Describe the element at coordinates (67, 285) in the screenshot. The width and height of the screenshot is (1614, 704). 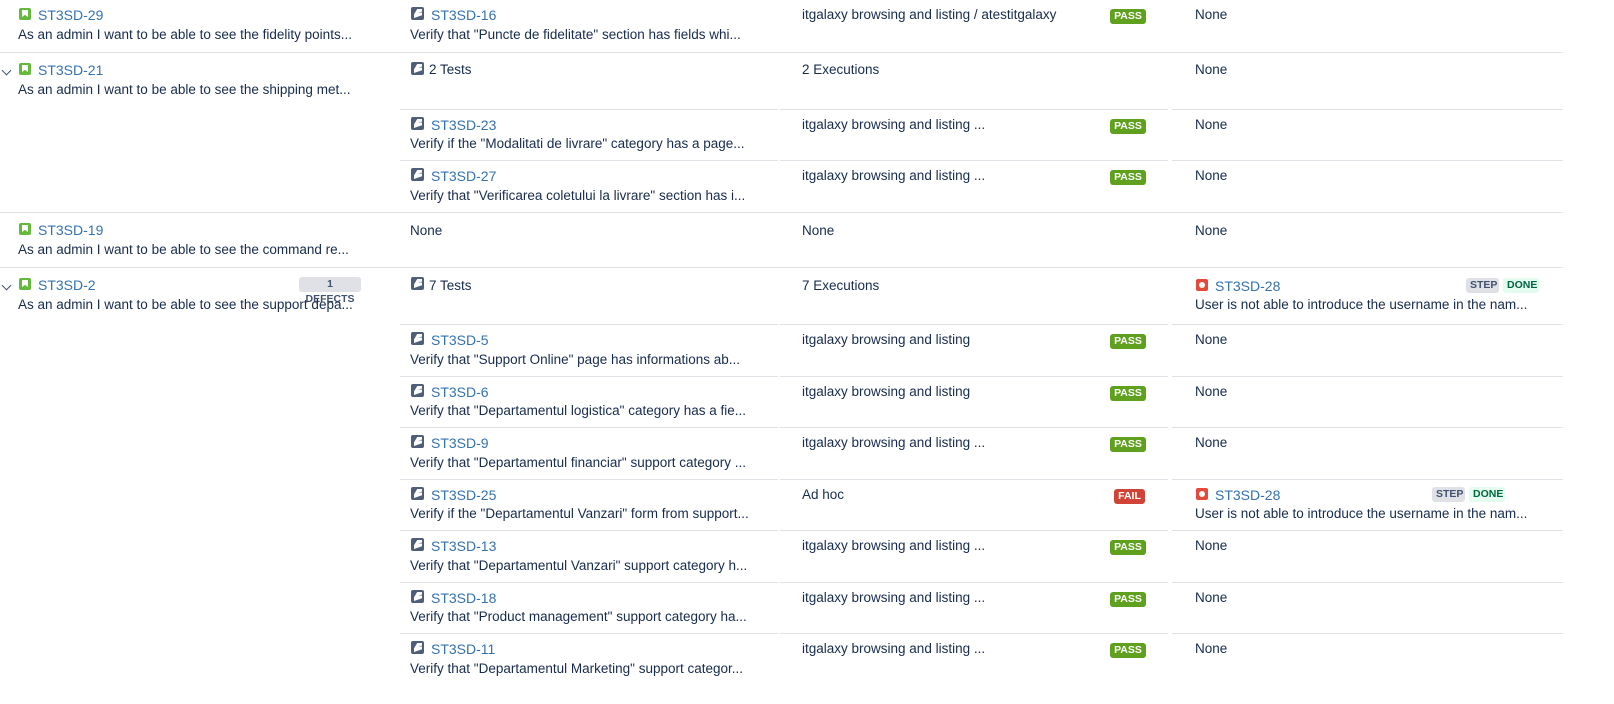
I see `story-key-link: ST3SD-2` at that location.